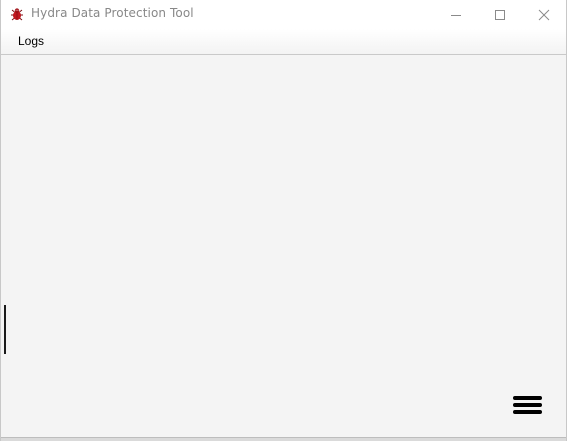  I want to click on close-button, so click(544, 14).